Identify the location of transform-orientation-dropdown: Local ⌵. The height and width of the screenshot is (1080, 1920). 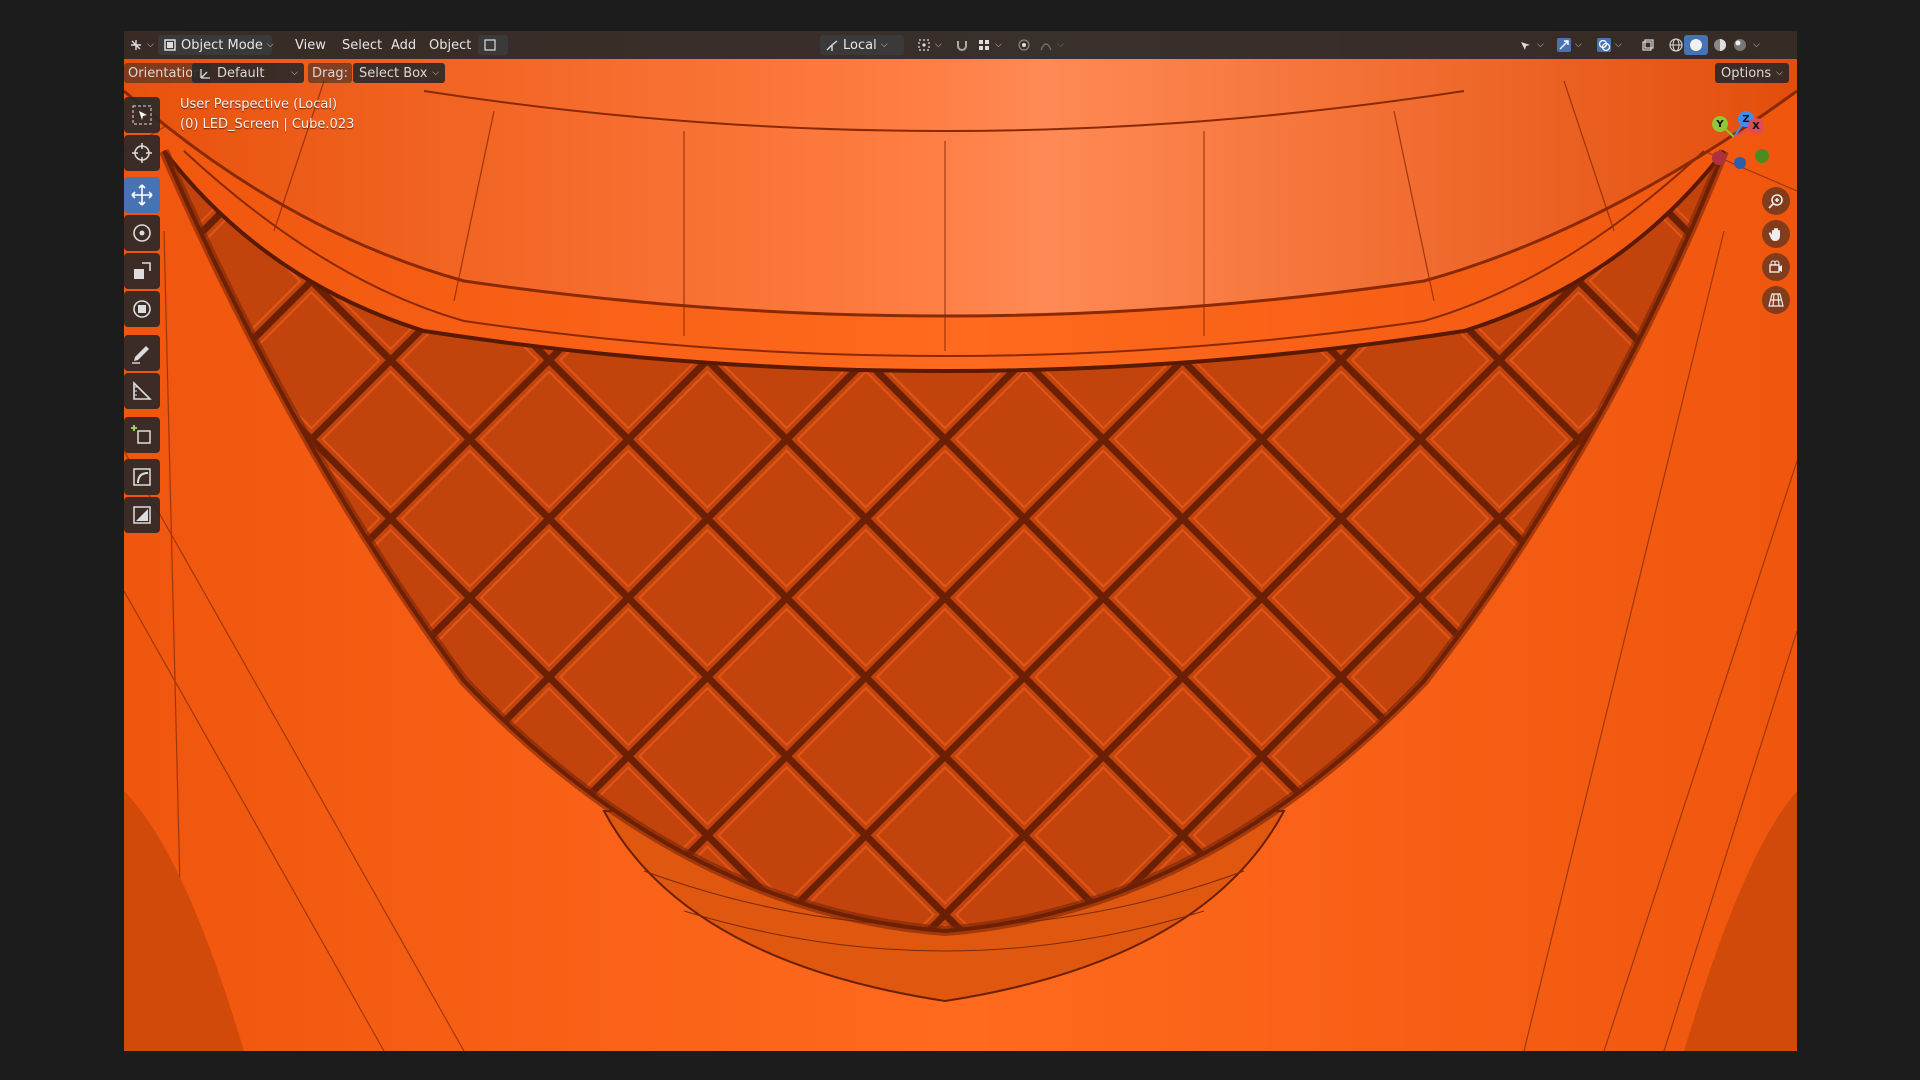
(862, 45).